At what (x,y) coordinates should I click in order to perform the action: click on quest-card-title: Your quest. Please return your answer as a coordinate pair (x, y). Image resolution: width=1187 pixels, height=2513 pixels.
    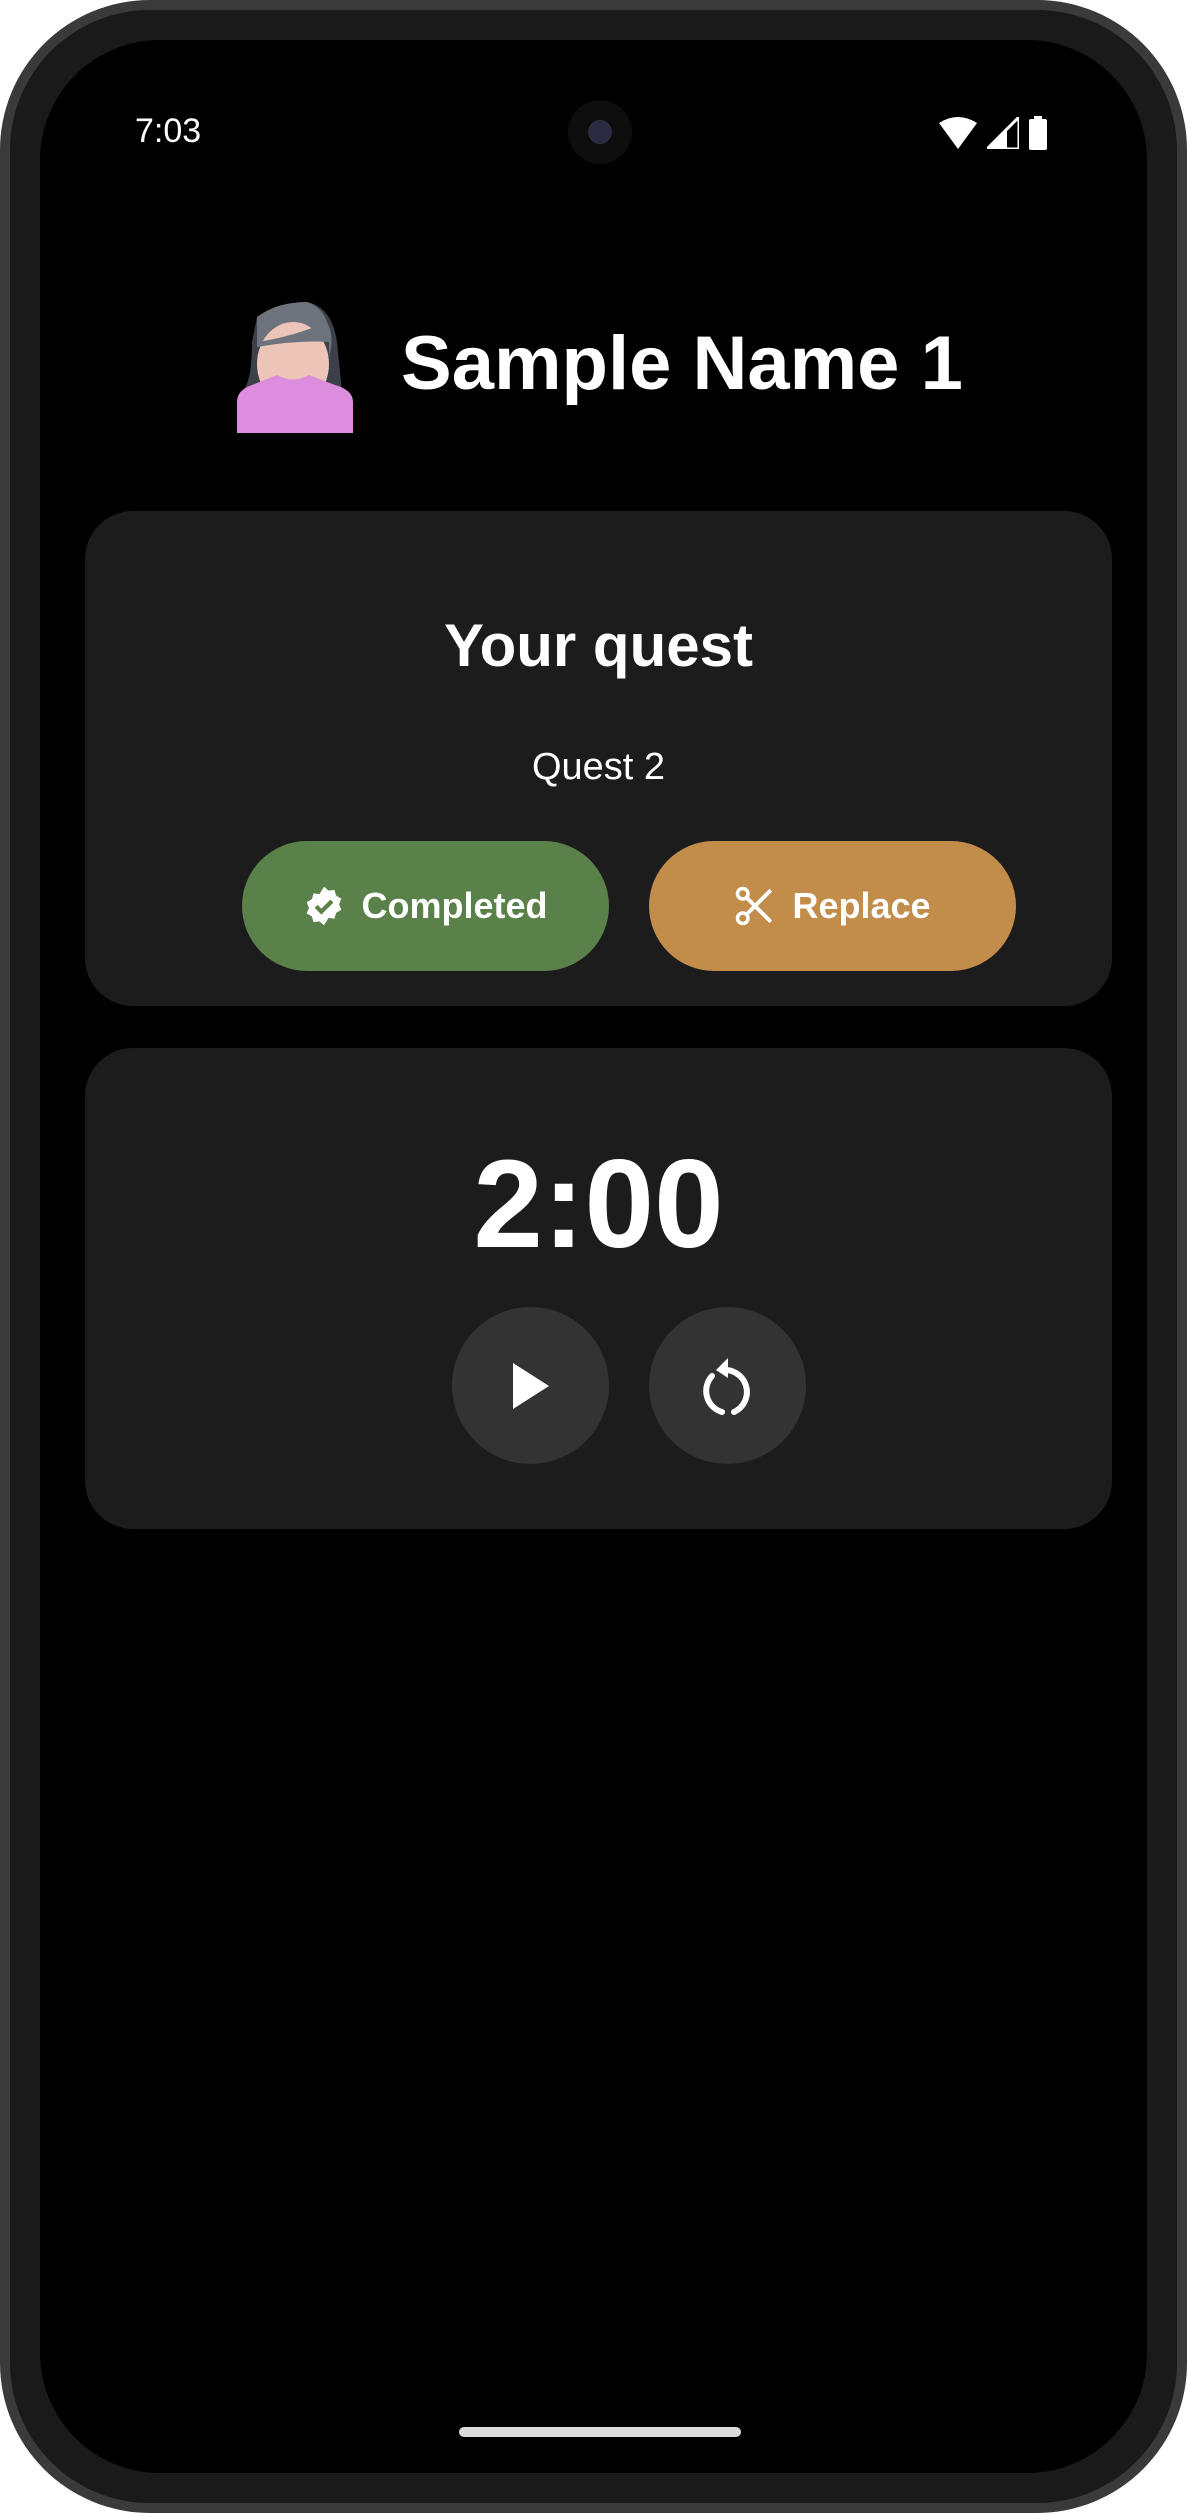
    Looking at the image, I should click on (598, 645).